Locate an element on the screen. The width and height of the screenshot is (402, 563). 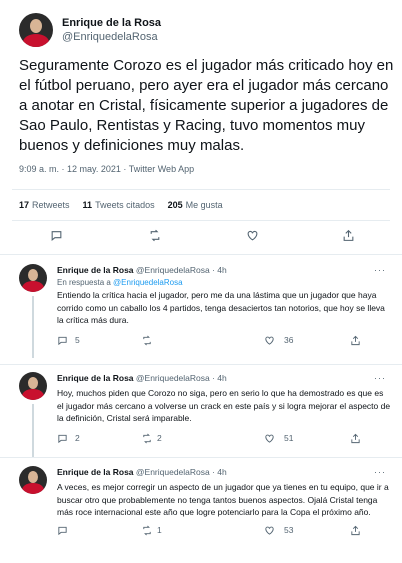
like-count: 53 is located at coordinates (289, 529).